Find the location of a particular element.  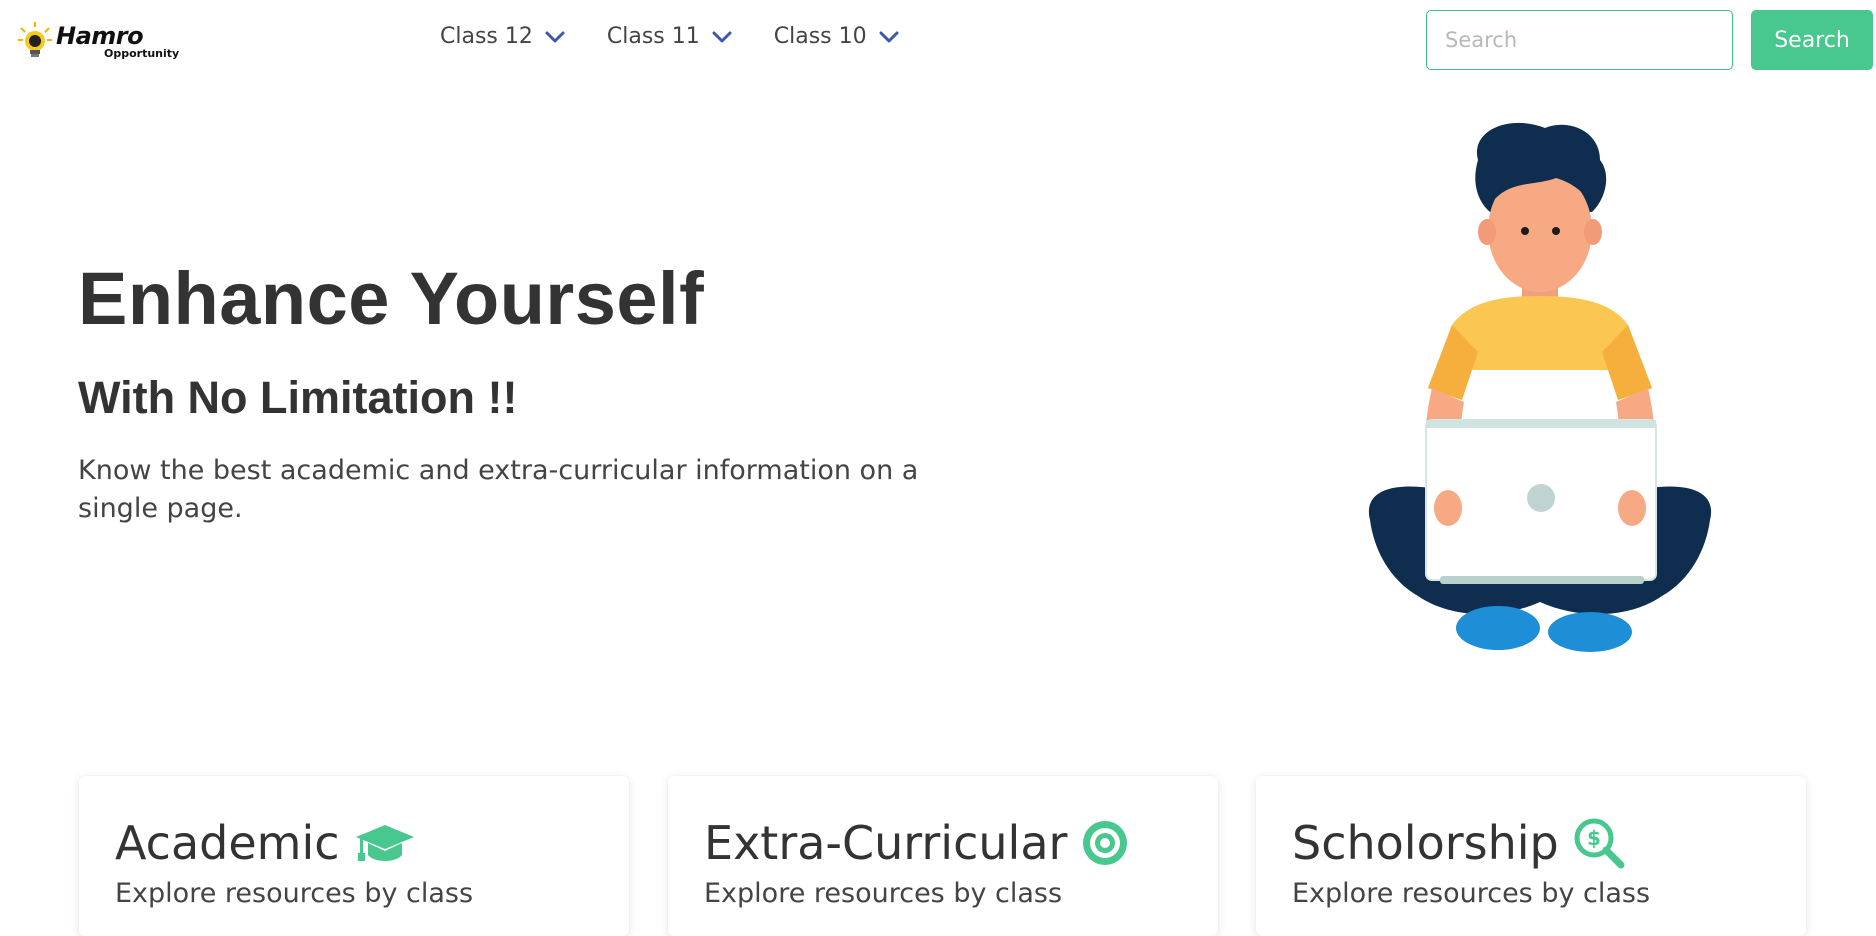

dollar-search-icon: $ is located at coordinates (1599, 843).